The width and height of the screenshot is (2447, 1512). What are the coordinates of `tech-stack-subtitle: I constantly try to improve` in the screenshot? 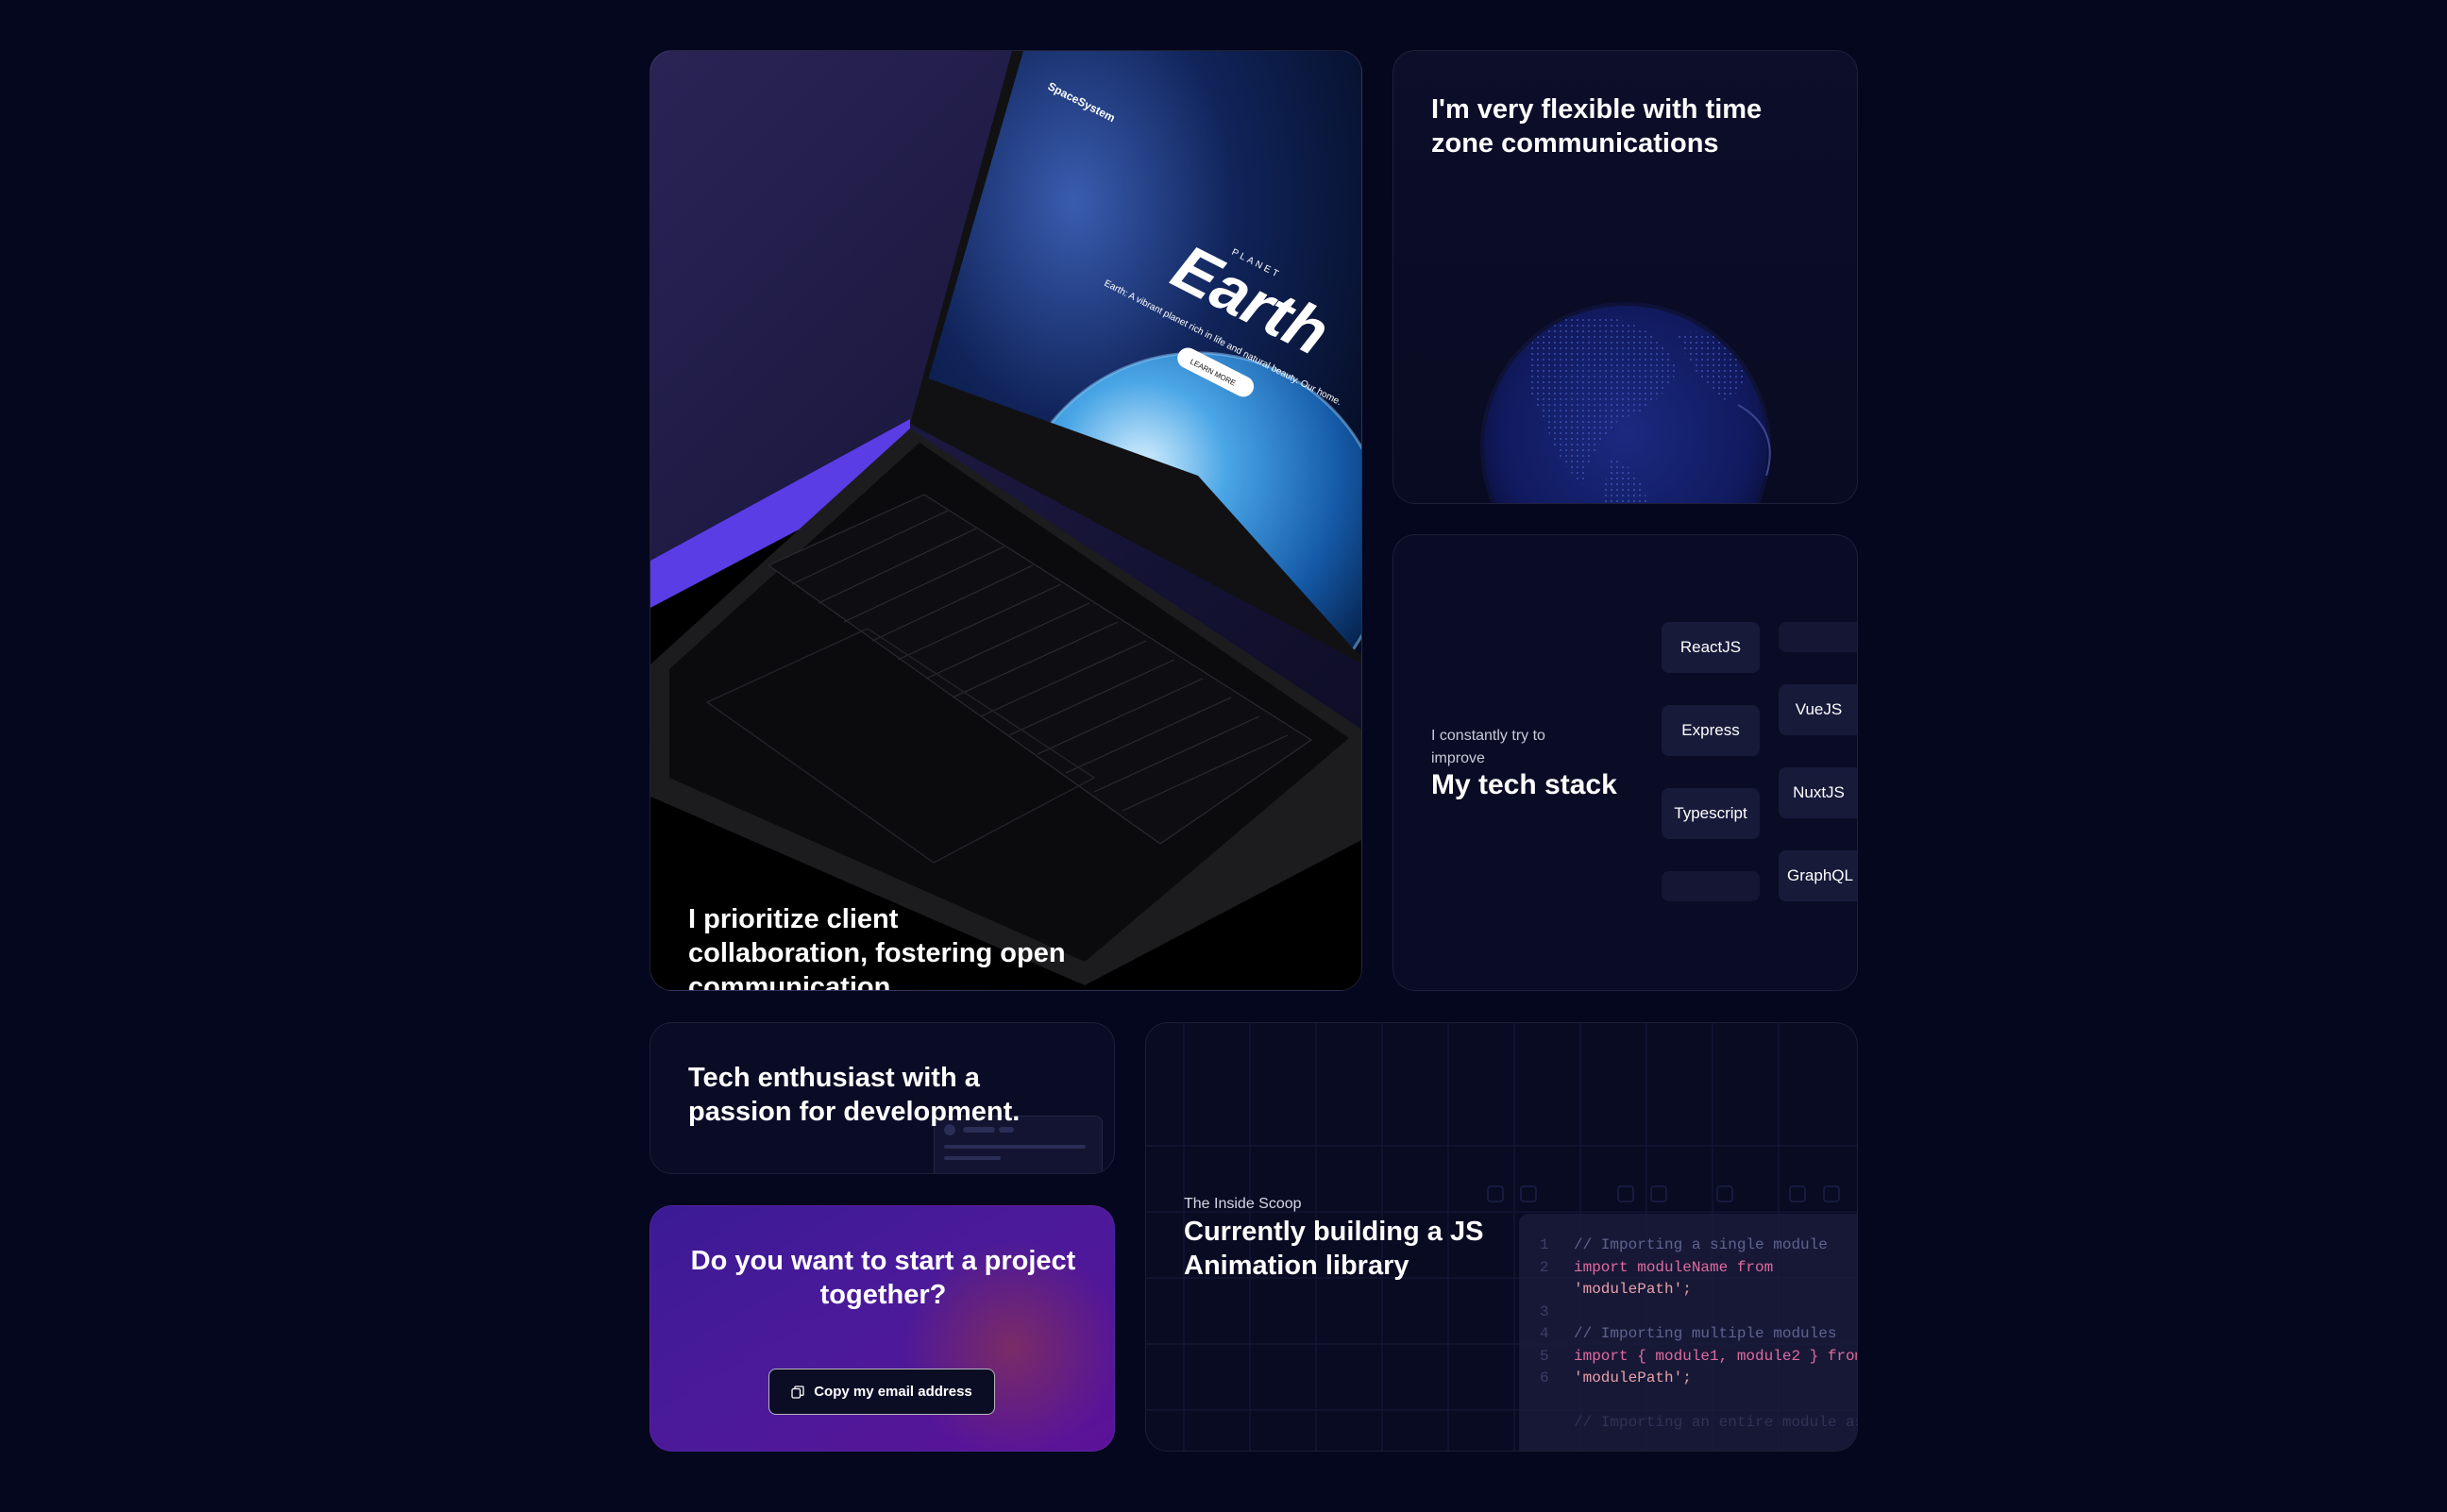 It's located at (1488, 747).